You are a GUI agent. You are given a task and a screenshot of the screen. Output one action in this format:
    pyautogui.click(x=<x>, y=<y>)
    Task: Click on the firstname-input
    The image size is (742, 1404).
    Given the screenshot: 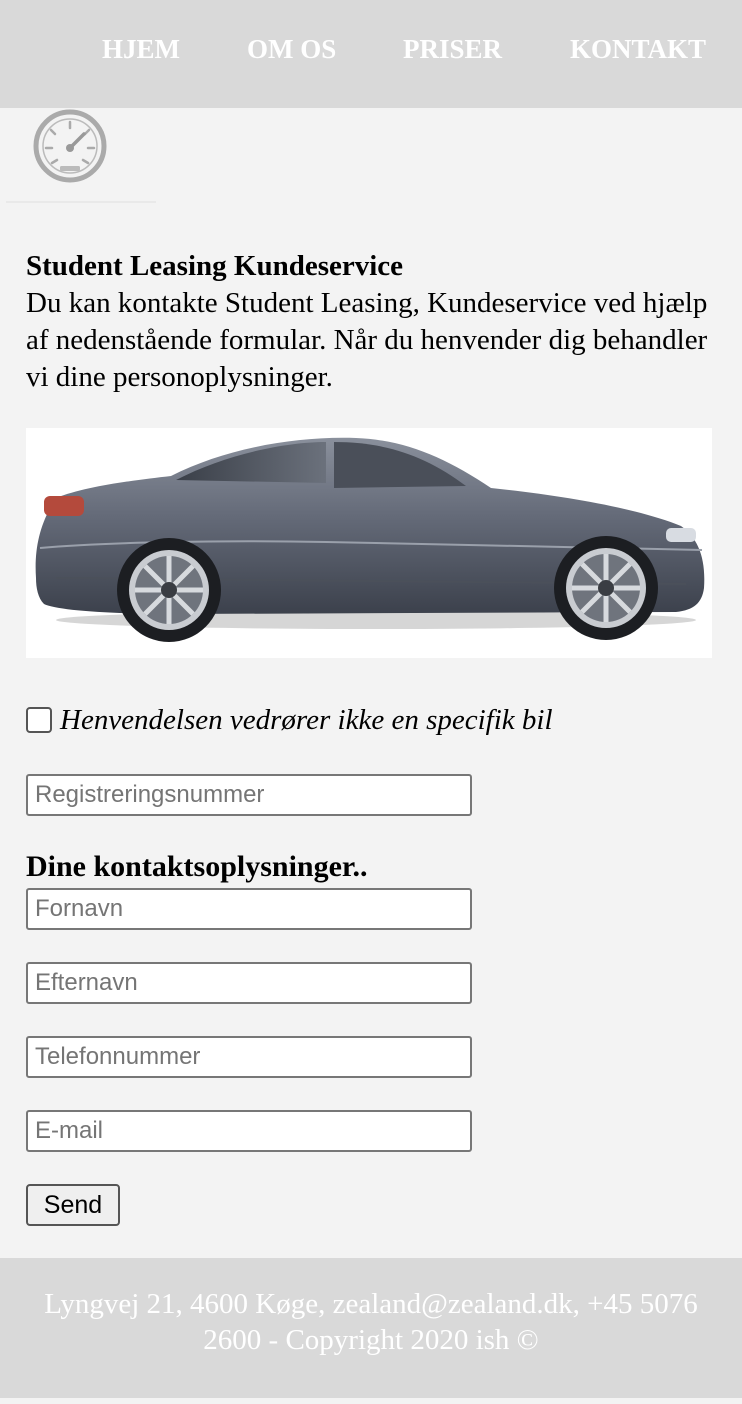 What is the action you would take?
    pyautogui.click(x=249, y=909)
    